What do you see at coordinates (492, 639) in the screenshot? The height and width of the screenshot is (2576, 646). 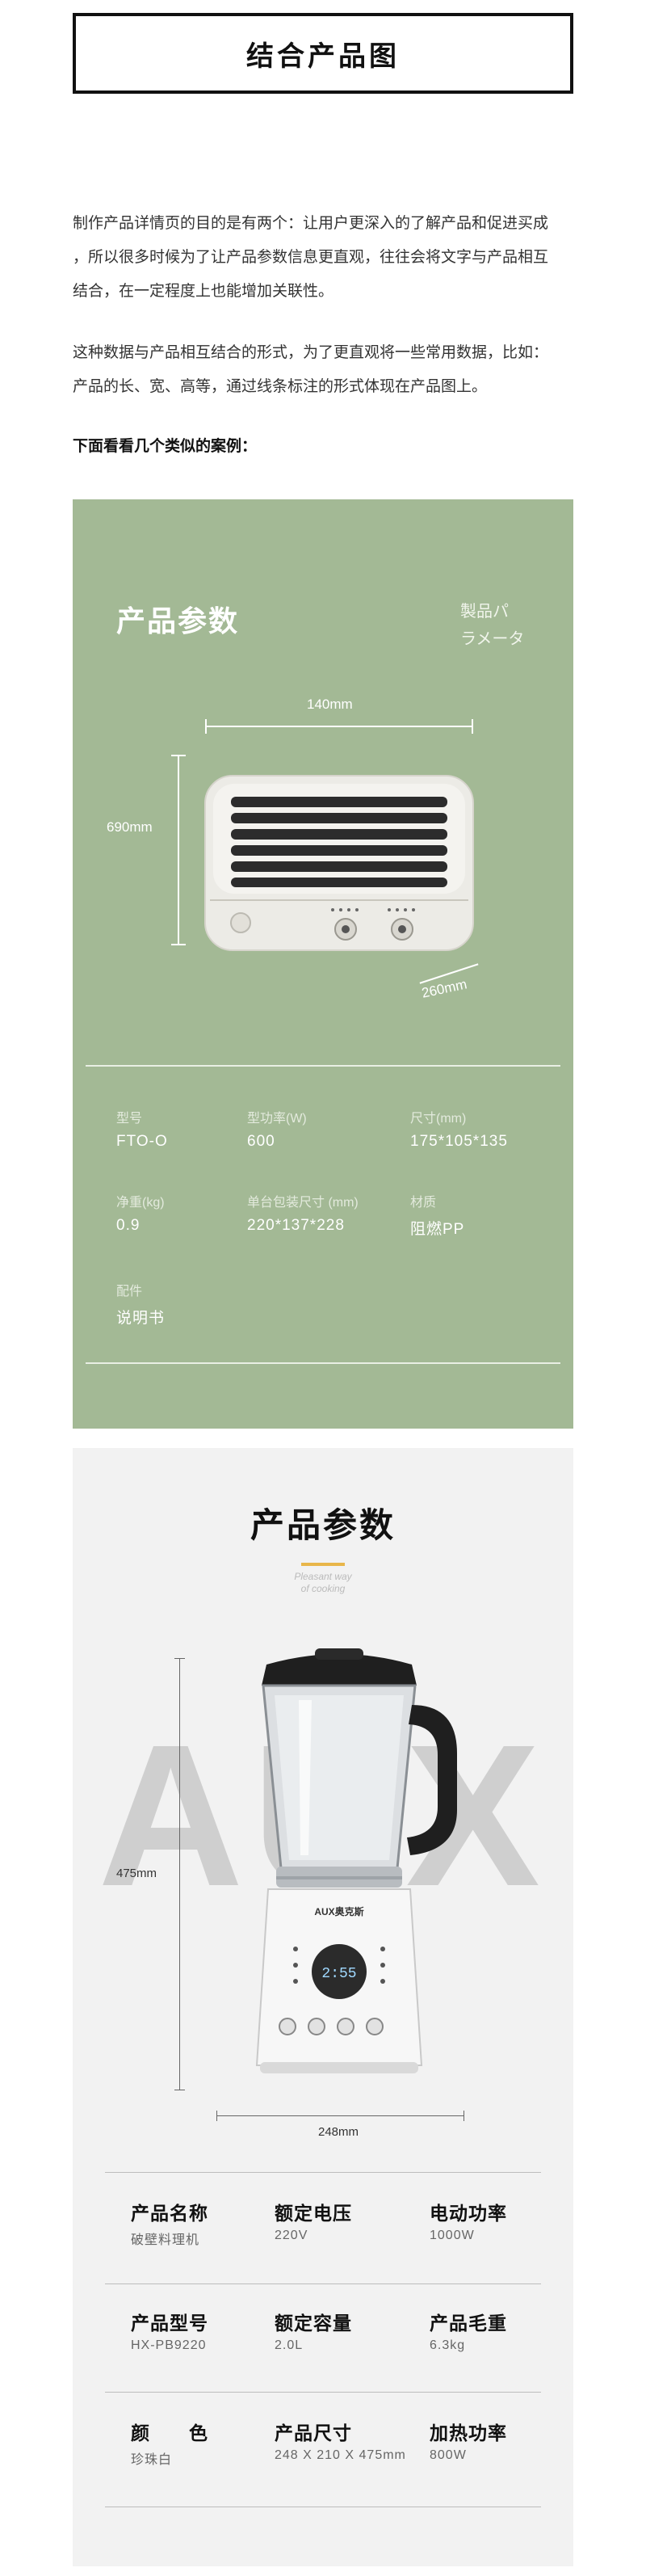 I see `case1-subtitle-line: ラメータ` at bounding box center [492, 639].